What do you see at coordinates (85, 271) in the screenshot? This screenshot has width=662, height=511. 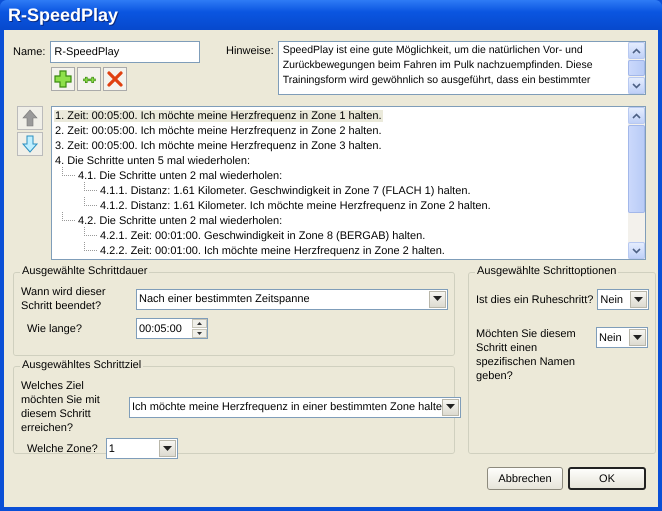 I see `group-title: Ausgewählte Schrittdauer` at bounding box center [85, 271].